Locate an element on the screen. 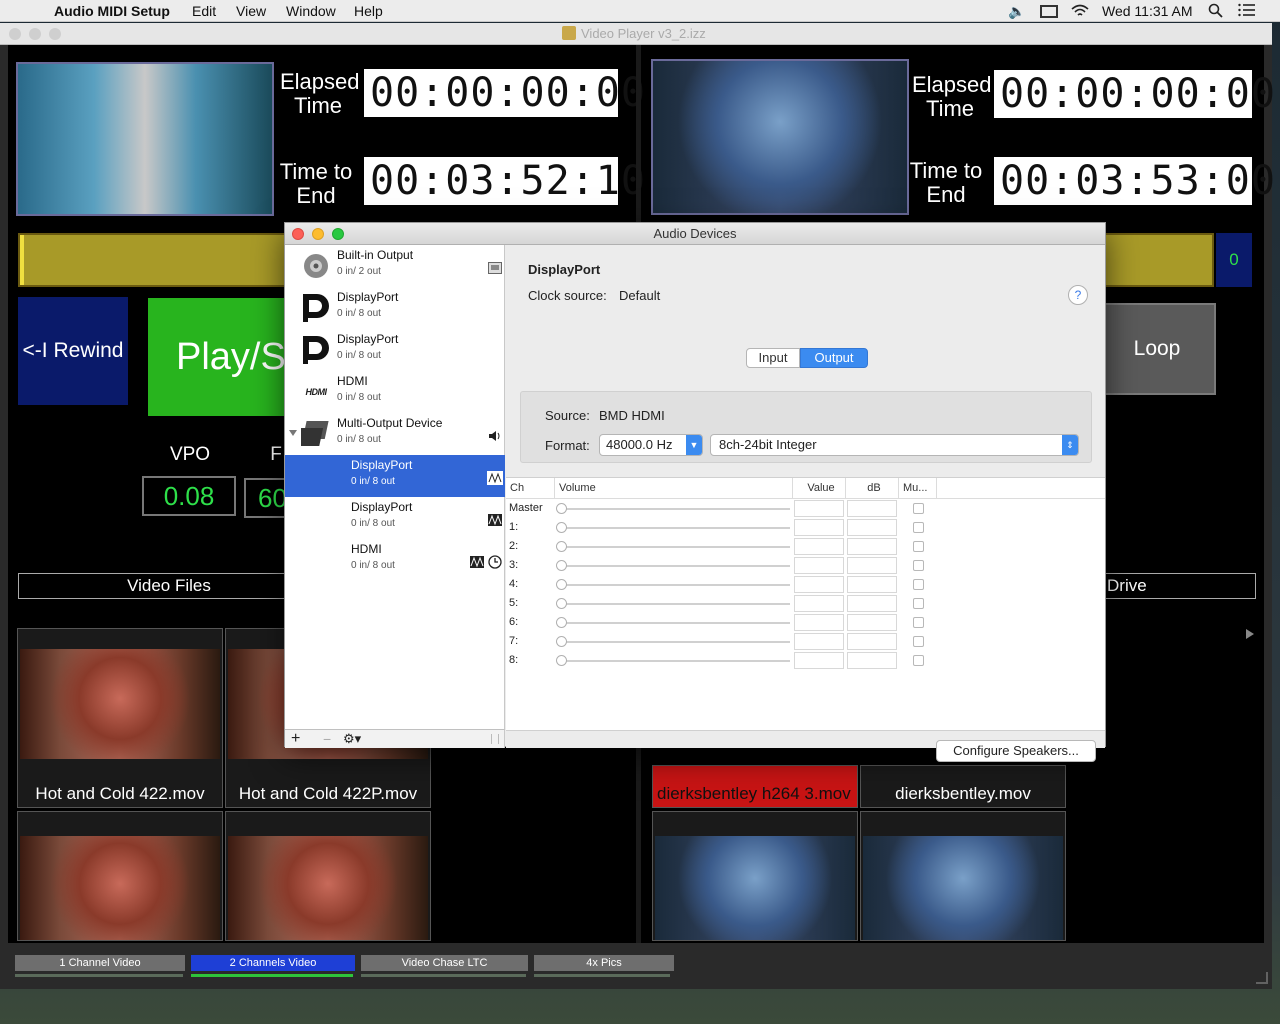 The width and height of the screenshot is (1280, 1024). notification-center-icon is located at coordinates (1247, 11).